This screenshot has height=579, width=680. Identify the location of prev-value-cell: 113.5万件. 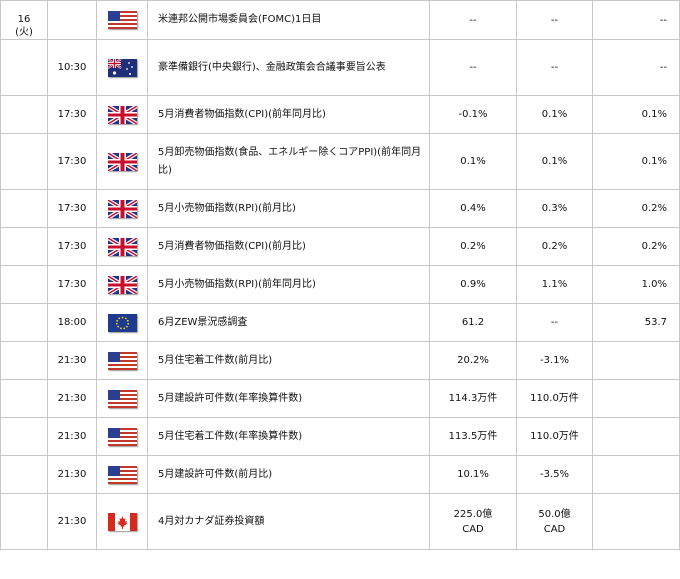
(473, 436).